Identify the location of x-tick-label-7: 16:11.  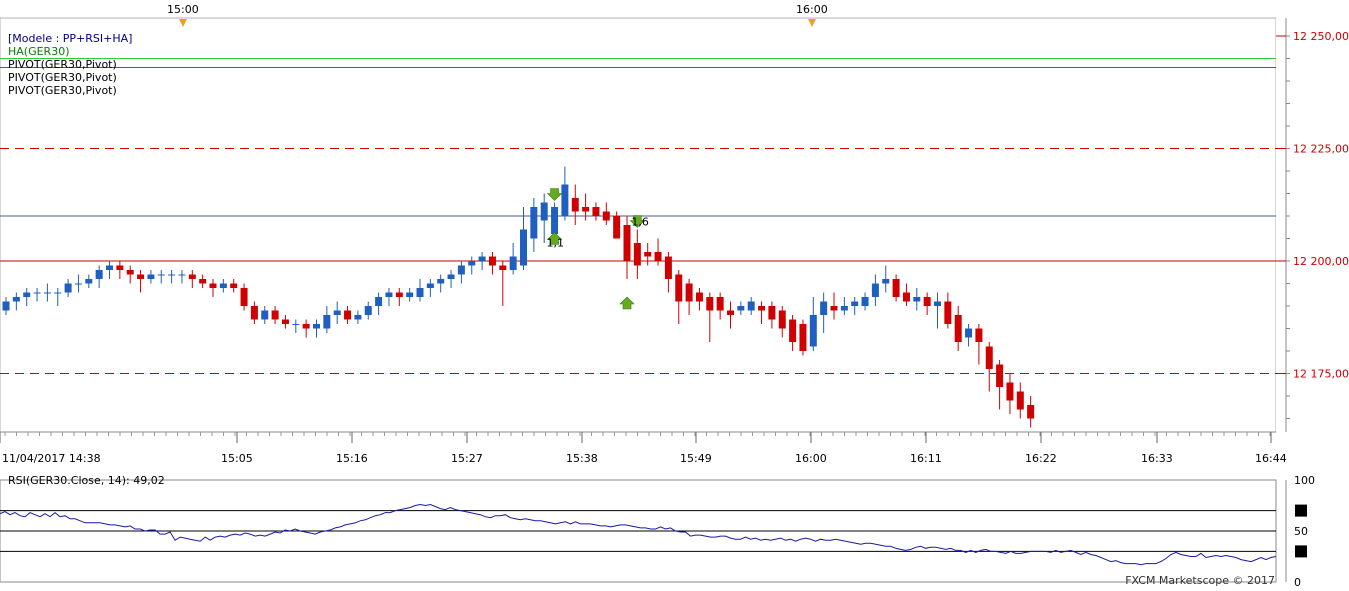
(926, 458).